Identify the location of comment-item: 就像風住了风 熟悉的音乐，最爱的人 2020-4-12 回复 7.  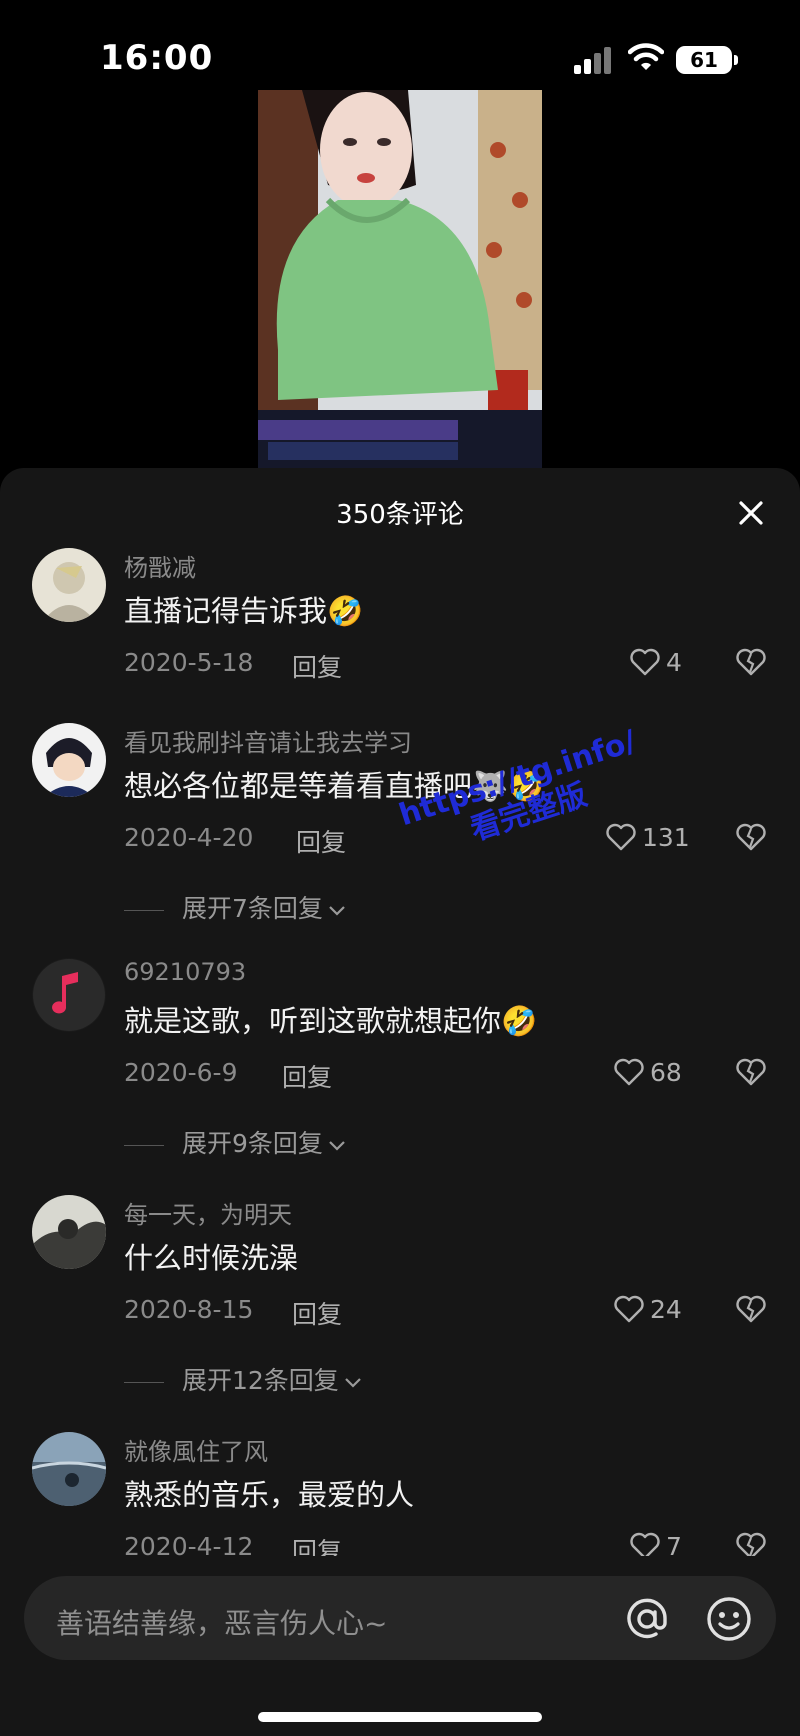
(400, 1502).